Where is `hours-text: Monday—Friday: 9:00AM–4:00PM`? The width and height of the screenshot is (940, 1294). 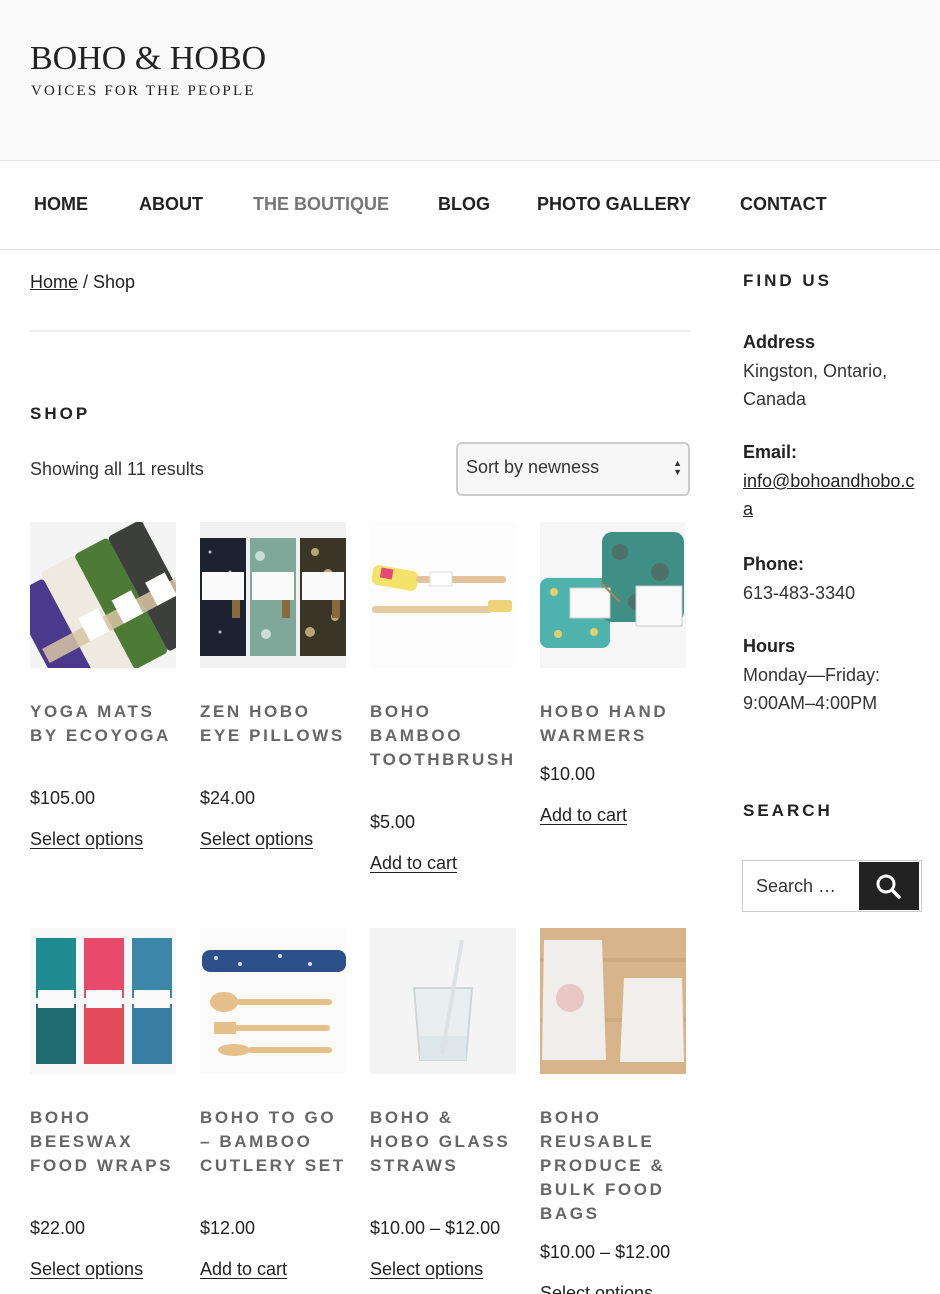
hours-text: Monday—Friday: 9:00AM–4:00PM is located at coordinates (833, 689).